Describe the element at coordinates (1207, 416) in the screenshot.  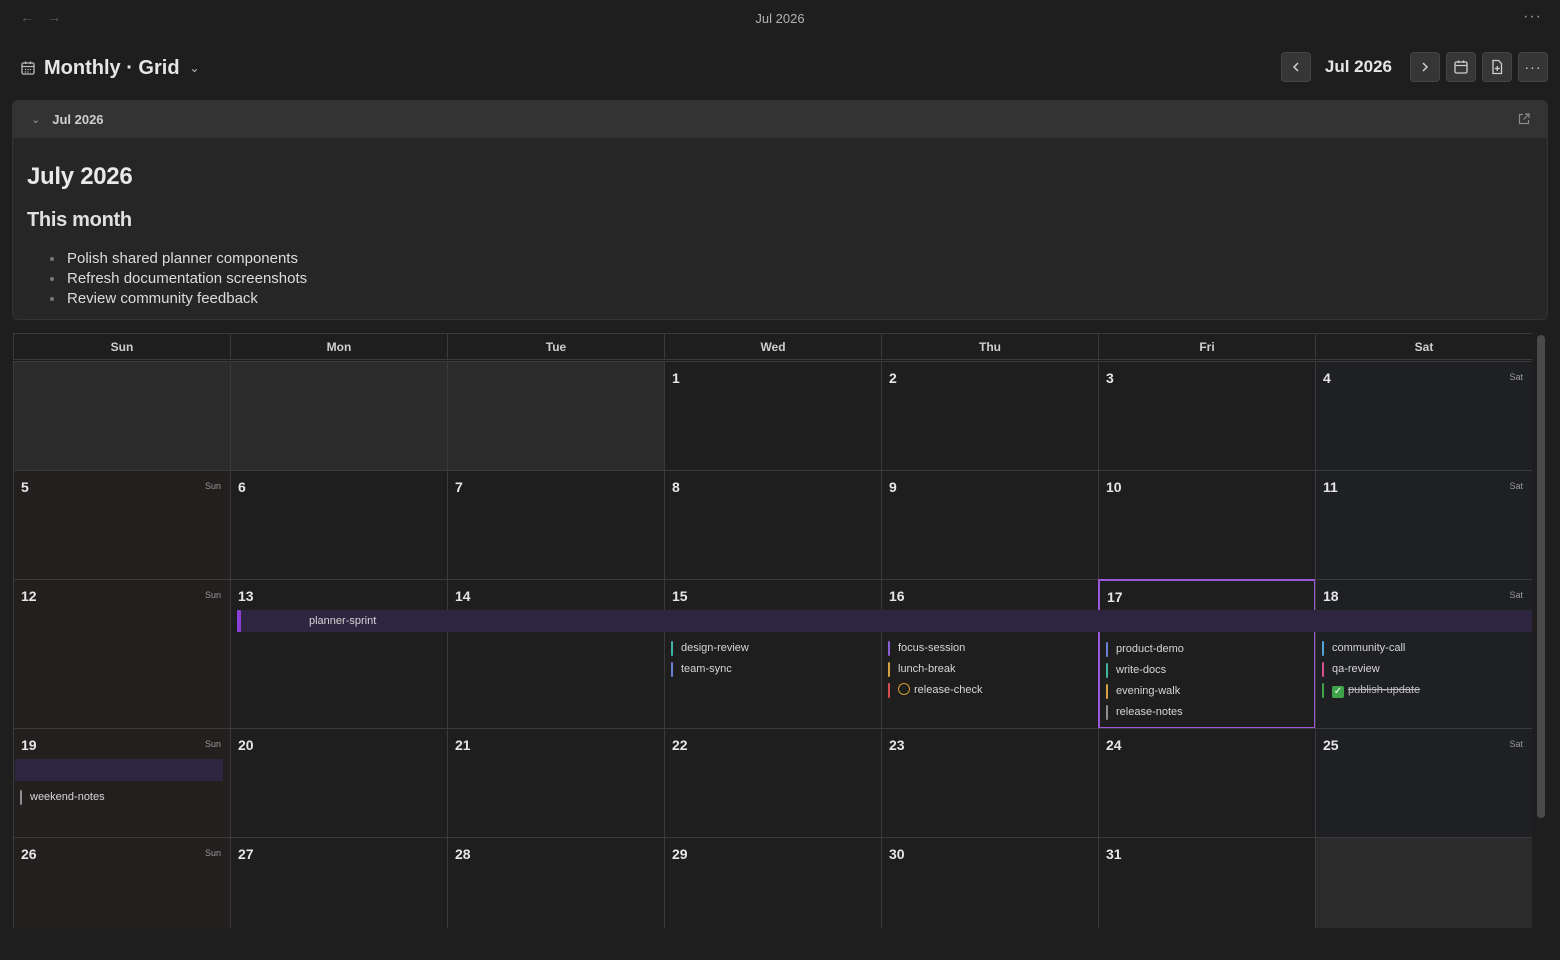
I see `day-cell: 3` at that location.